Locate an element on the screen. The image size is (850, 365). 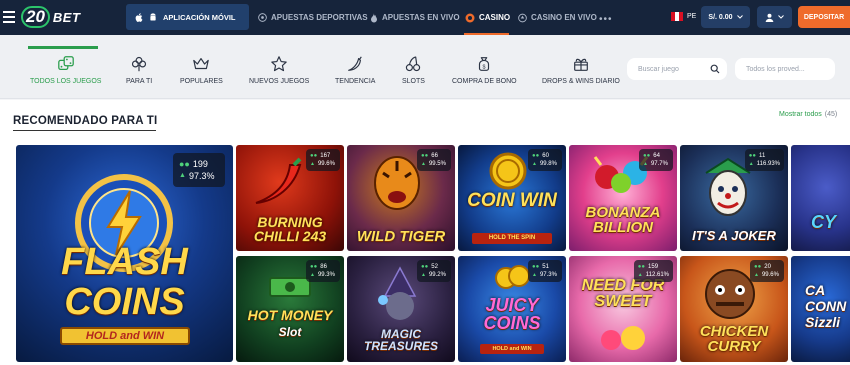
category-label: TENDENCIA is located at coordinates (355, 81).